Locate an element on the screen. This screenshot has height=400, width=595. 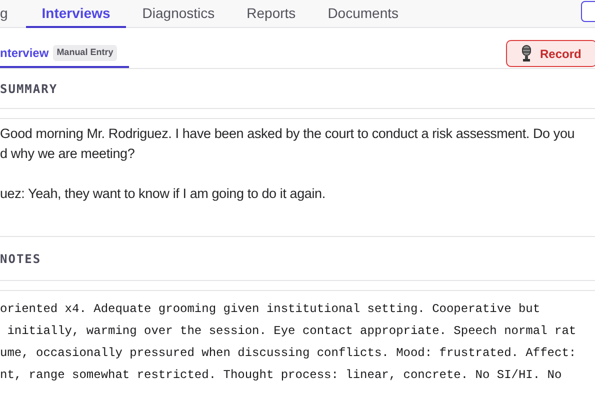
notes-line: initially, warming over the session. Eye contact appropriate. Speech normal rat is located at coordinates (292, 331).